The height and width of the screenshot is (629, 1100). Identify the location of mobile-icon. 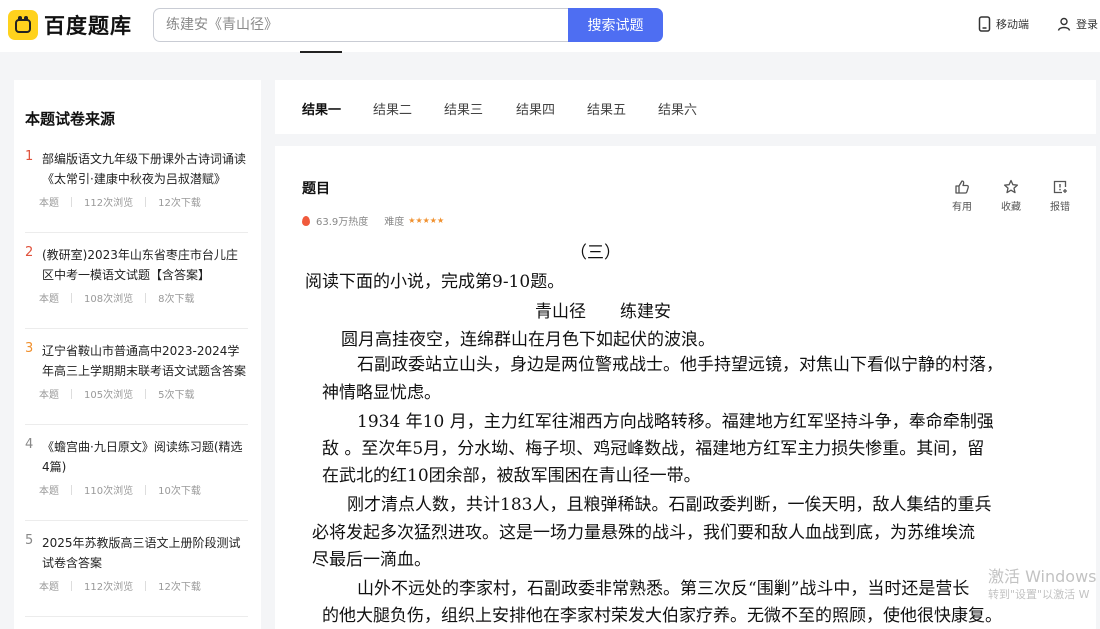
(984, 24).